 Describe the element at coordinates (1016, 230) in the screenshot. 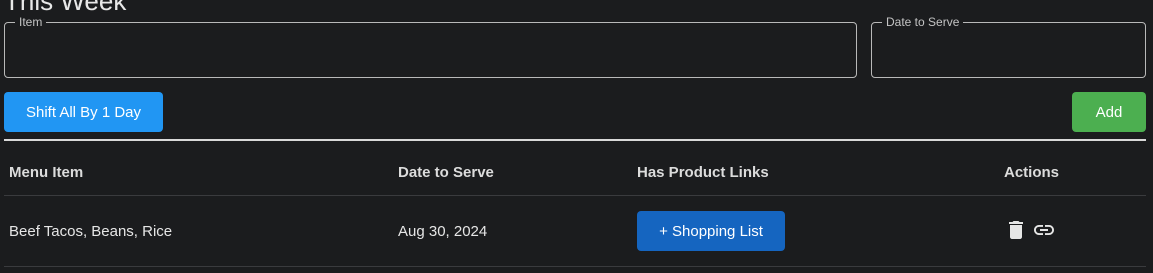

I see `trash-icon` at that location.